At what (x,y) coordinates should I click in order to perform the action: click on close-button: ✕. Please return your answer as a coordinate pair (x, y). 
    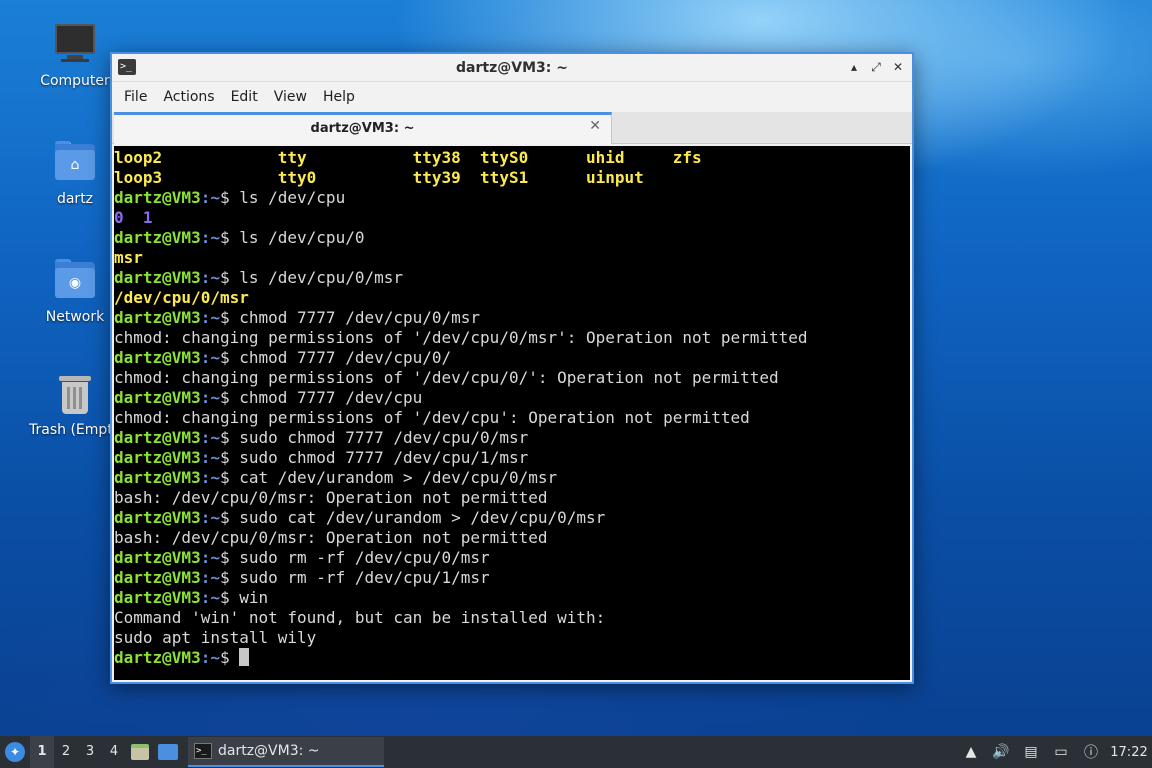
    Looking at the image, I should click on (898, 67).